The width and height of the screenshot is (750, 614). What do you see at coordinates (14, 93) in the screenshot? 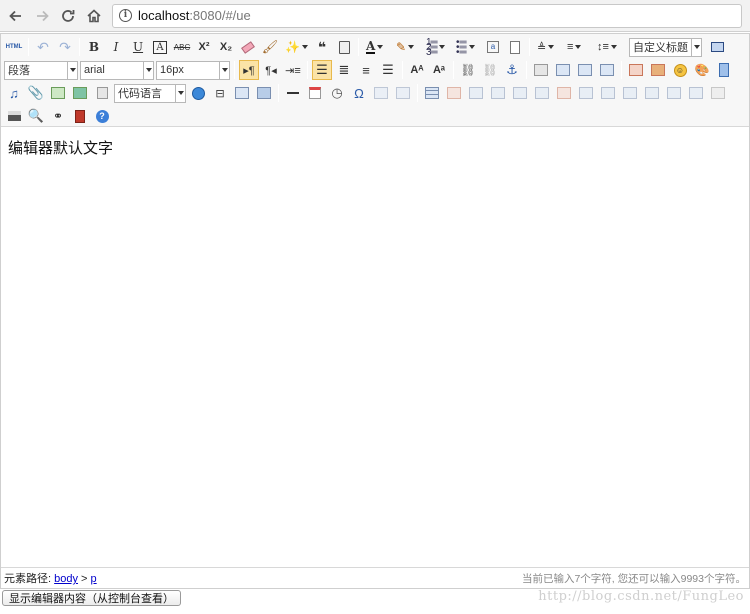
I see `music-button: ♫` at bounding box center [14, 93].